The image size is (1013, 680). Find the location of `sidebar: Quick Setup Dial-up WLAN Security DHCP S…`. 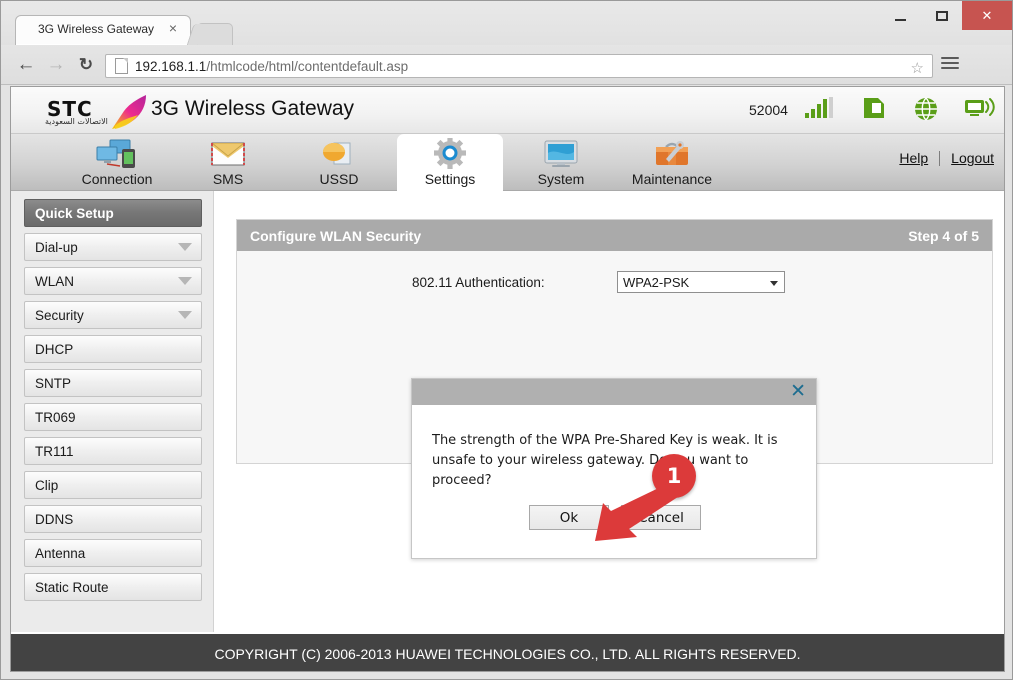

sidebar: Quick Setup Dial-up WLAN Security DHCP S… is located at coordinates (112, 411).